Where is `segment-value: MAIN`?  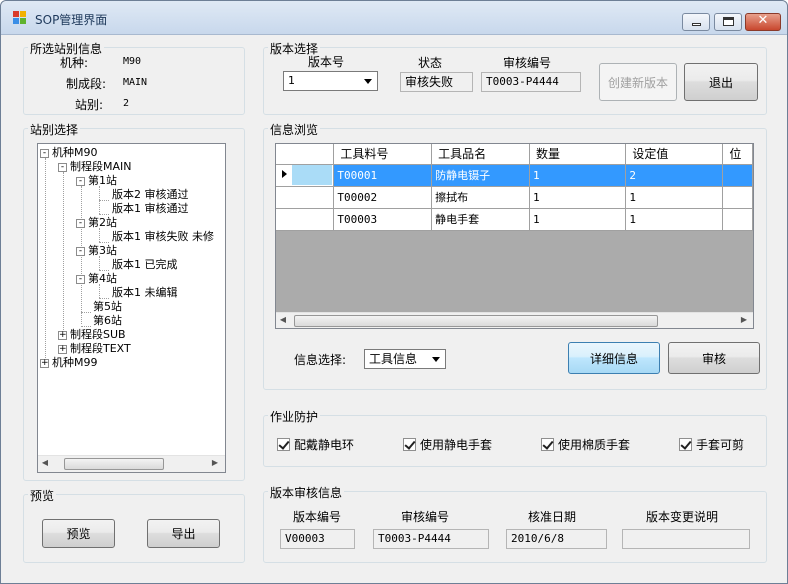
segment-value: MAIN is located at coordinates (135, 82).